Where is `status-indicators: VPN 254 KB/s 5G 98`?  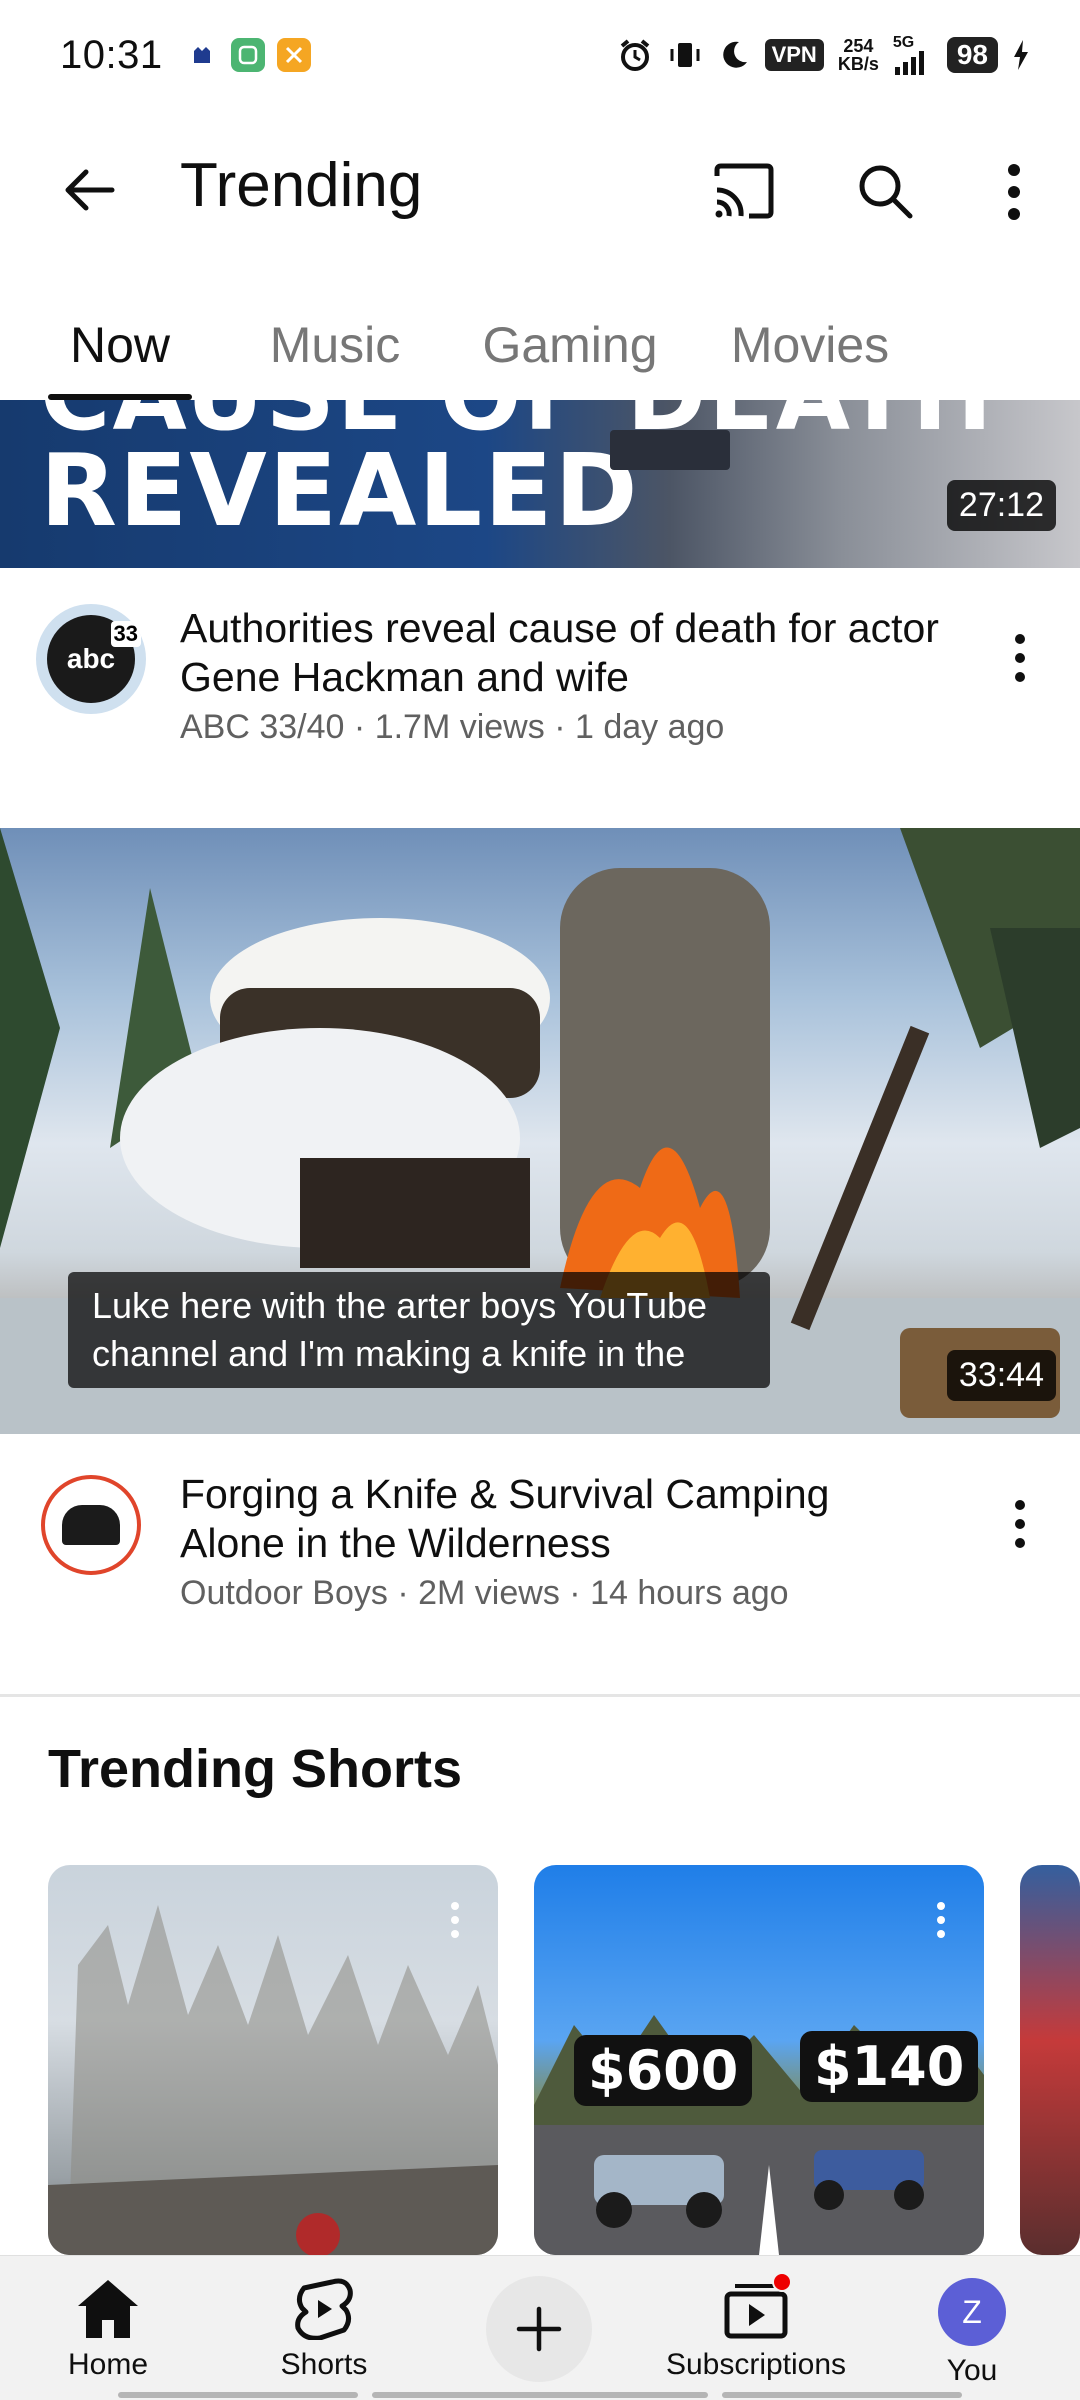
status-indicators: VPN 254 KB/s 5G 98 is located at coordinates (823, 55).